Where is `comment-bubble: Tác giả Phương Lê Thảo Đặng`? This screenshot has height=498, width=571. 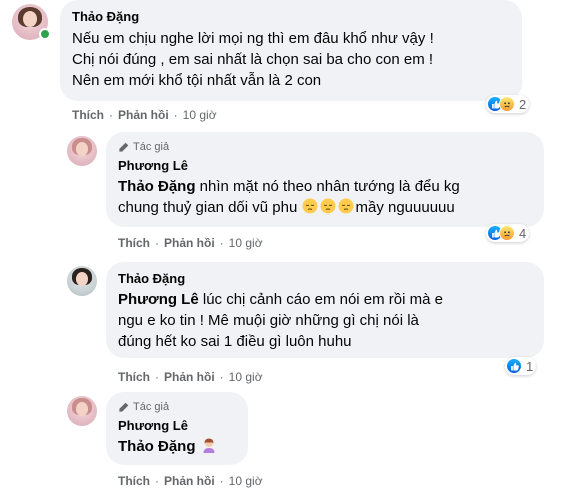
comment-bubble: Tác giả Phương Lê Thảo Đặng is located at coordinates (177, 428).